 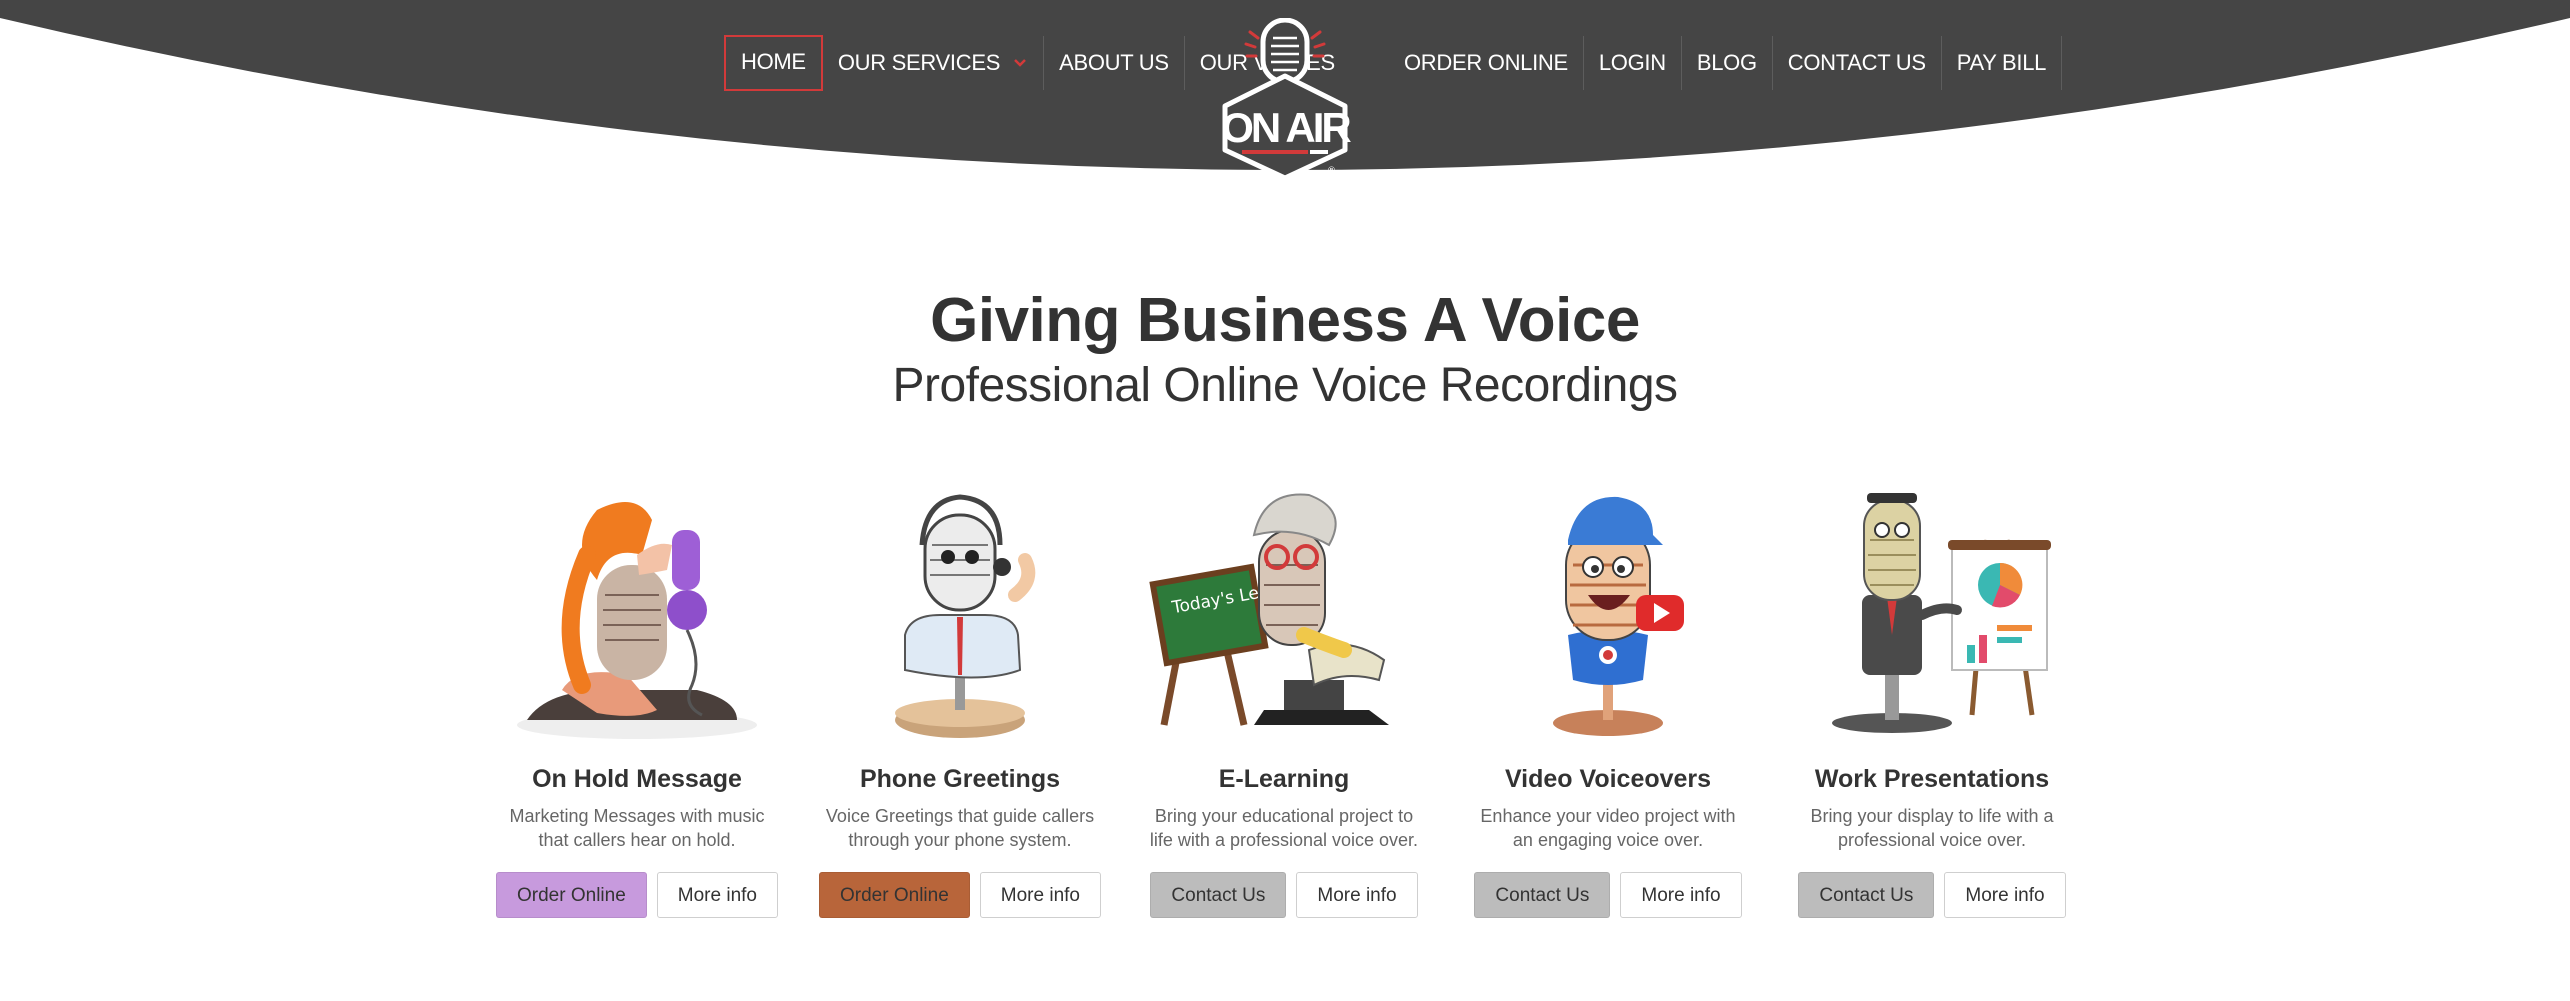 What do you see at coordinates (1284, 779) in the screenshot?
I see `service-title: E-Learning` at bounding box center [1284, 779].